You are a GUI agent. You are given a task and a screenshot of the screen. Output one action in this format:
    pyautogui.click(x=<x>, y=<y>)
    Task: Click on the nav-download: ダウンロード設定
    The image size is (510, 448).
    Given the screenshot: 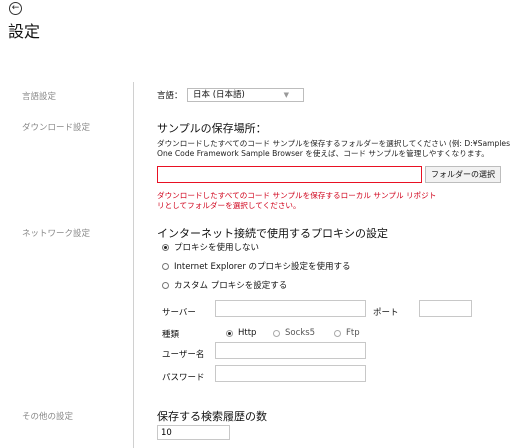 What is the action you would take?
    pyautogui.click(x=56, y=127)
    